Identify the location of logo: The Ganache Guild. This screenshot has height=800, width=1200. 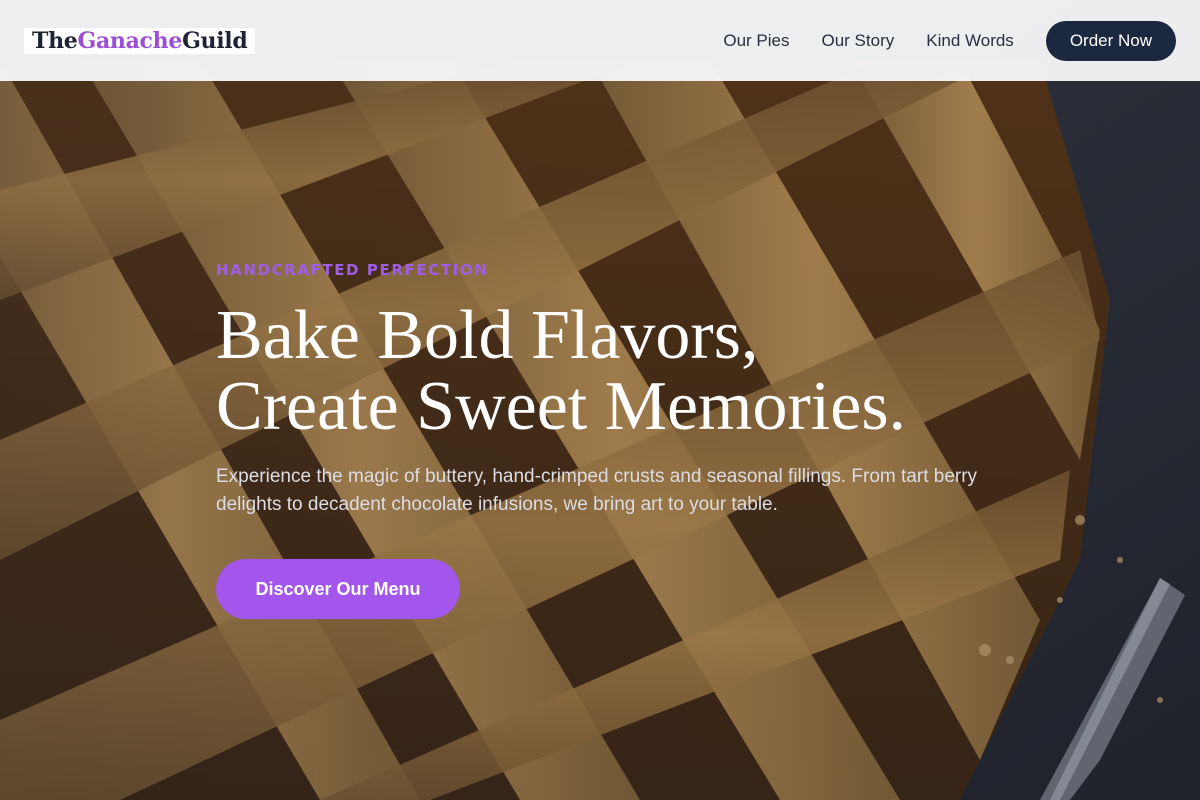
(140, 40).